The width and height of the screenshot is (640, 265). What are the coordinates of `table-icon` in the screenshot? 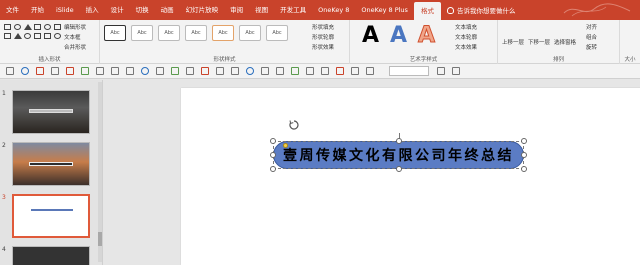 It's located at (85, 71).